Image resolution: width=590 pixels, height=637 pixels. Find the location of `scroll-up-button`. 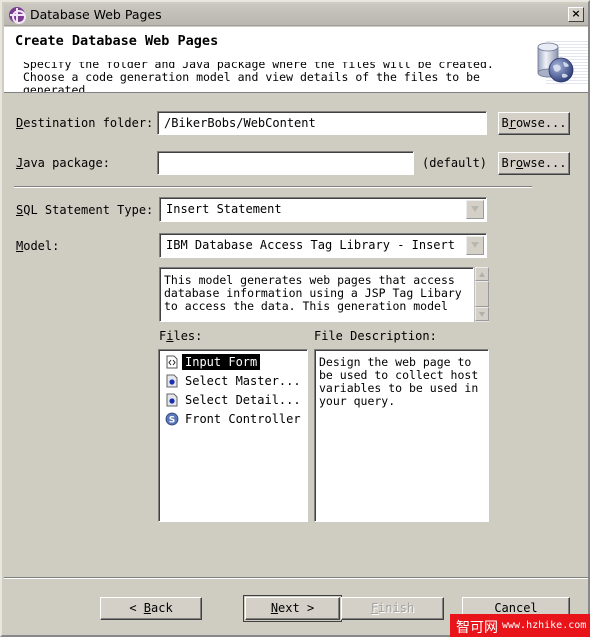

scroll-up-button is located at coordinates (482, 274).